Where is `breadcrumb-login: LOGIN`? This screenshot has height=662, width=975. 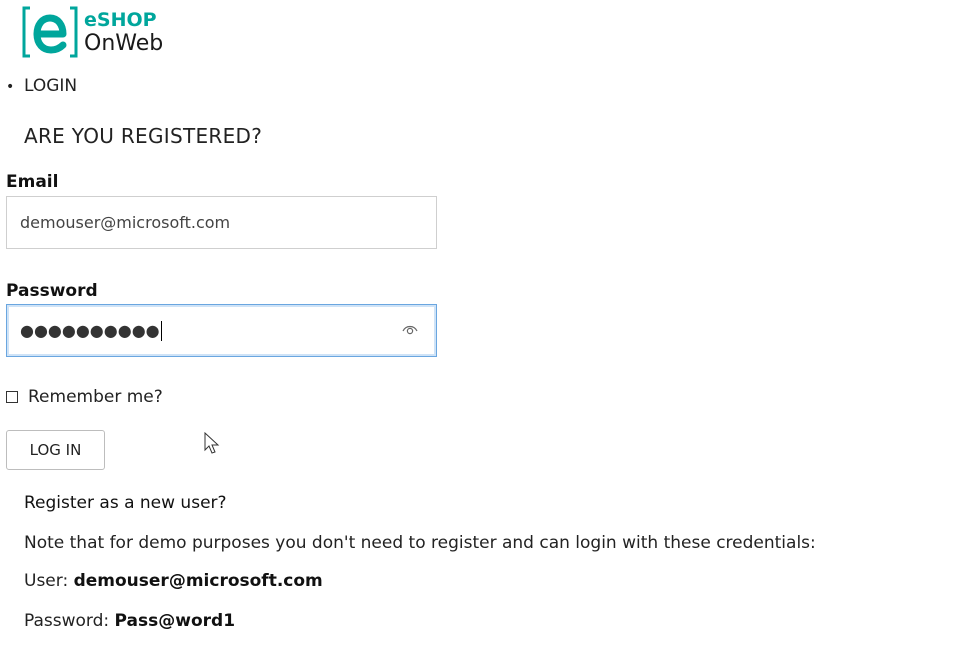
breadcrumb-login: LOGIN is located at coordinates (51, 86).